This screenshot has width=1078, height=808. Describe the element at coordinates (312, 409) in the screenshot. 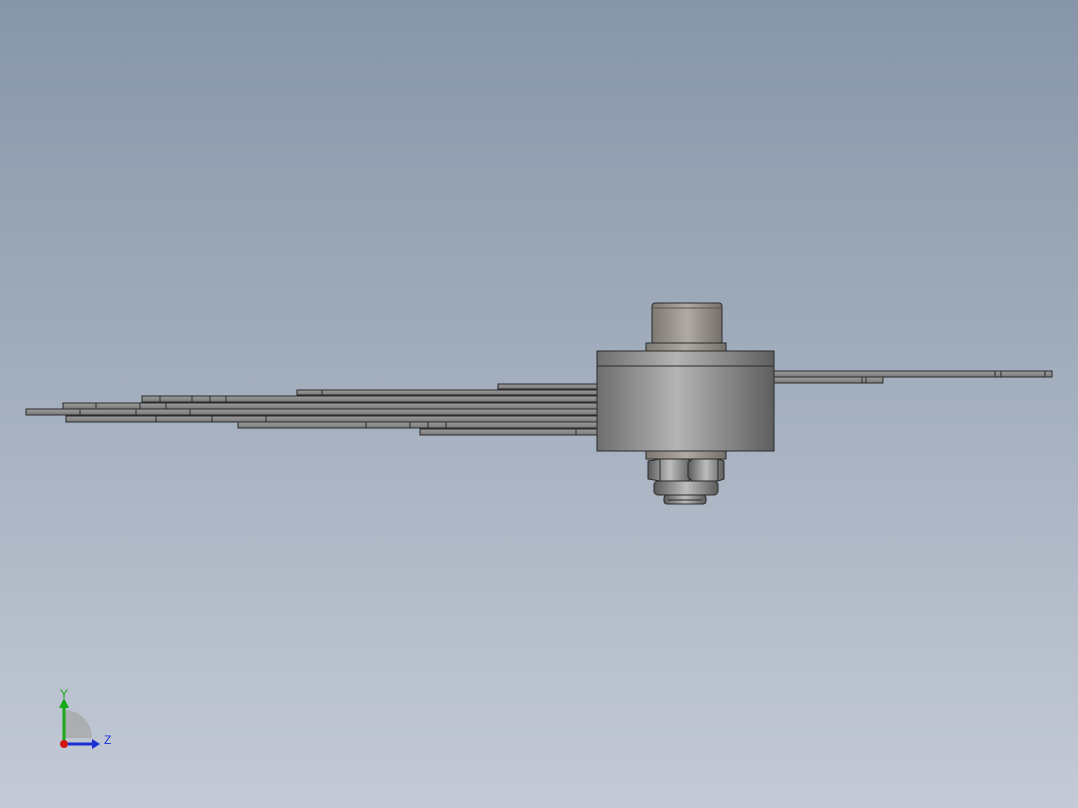

I see `leaf-plates` at that location.